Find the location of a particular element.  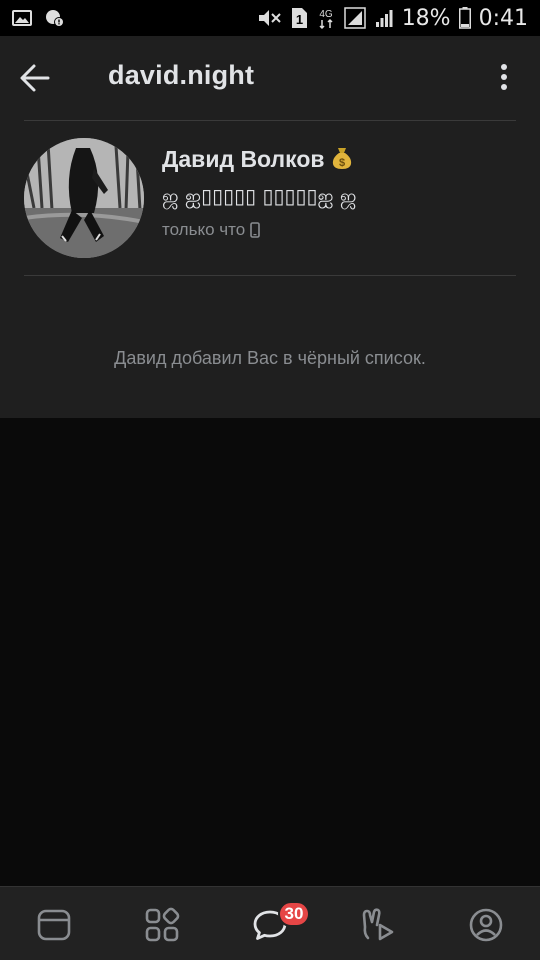

back-arrow-icon is located at coordinates (35, 78).